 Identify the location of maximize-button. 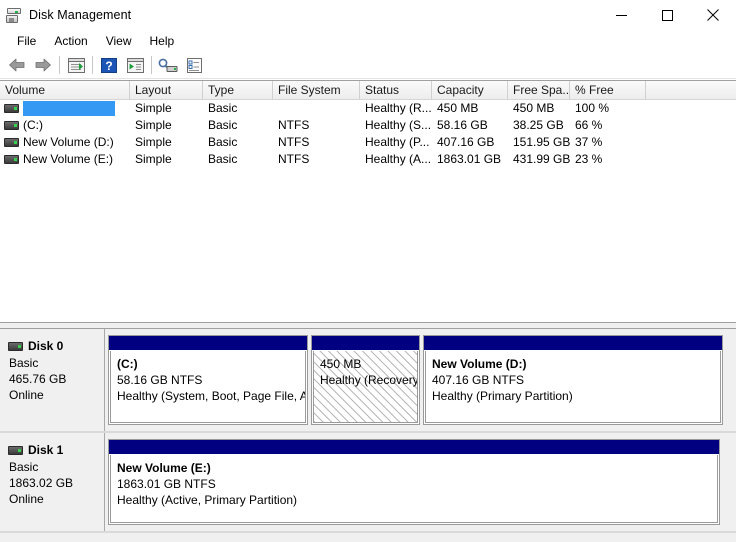
(667, 15).